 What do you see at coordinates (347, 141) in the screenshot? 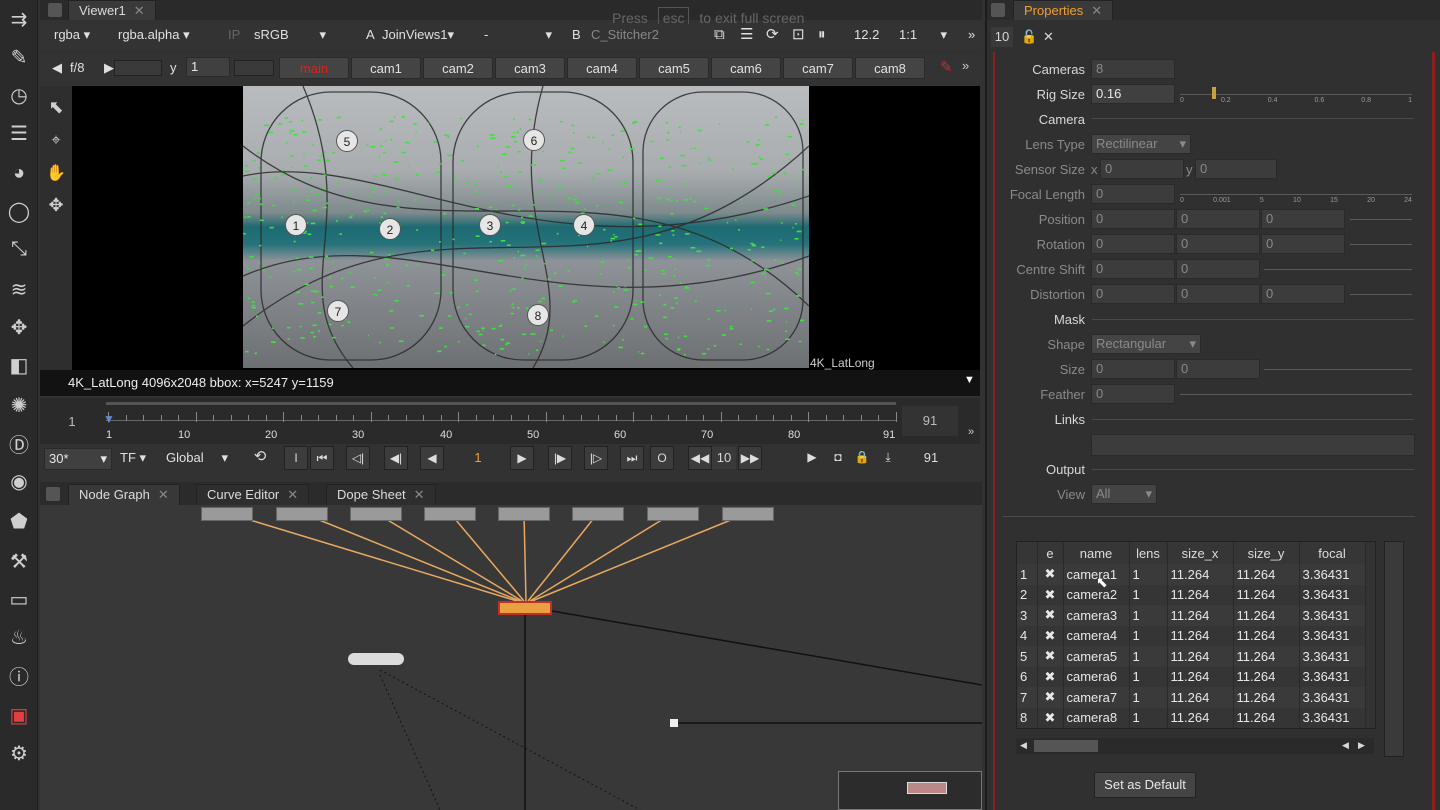
I see `camera-marker-5: 5` at bounding box center [347, 141].